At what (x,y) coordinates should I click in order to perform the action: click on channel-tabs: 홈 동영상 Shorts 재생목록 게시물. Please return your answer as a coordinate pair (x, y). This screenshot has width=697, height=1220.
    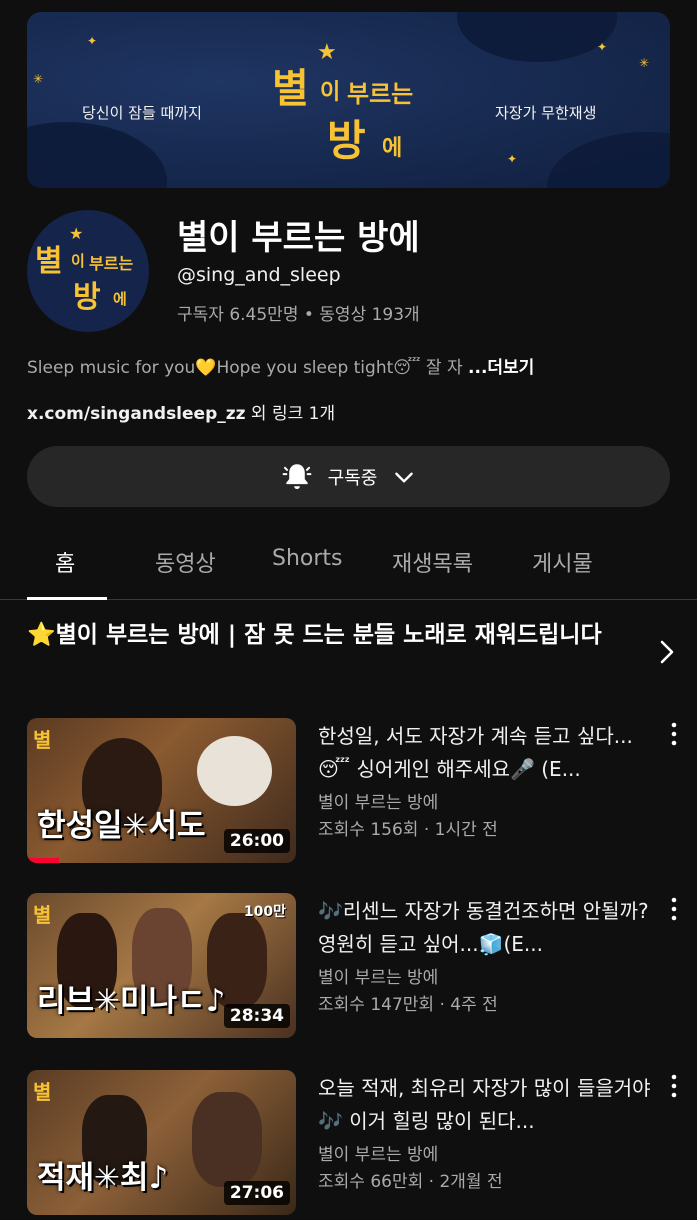
    Looking at the image, I should click on (348, 565).